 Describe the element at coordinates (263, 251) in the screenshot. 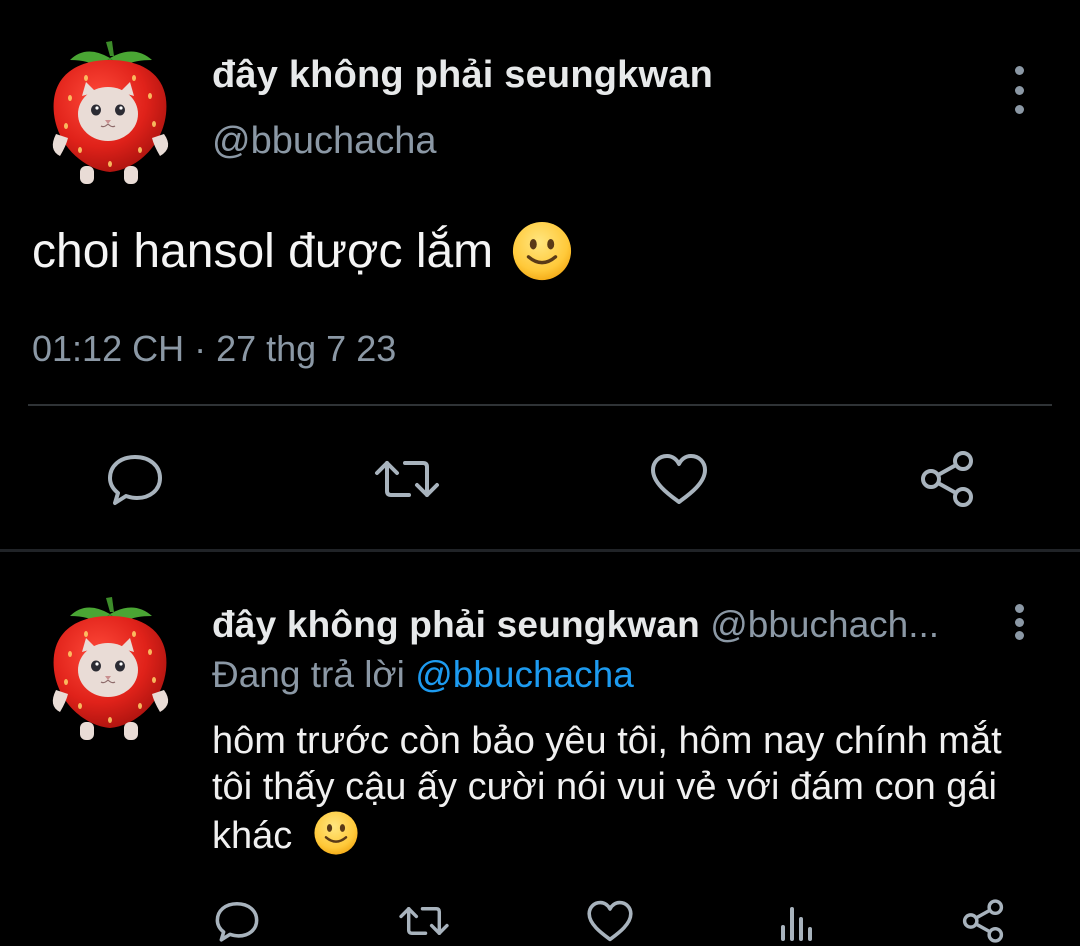

I see `tweet-text: choi hansol được lắm` at that location.